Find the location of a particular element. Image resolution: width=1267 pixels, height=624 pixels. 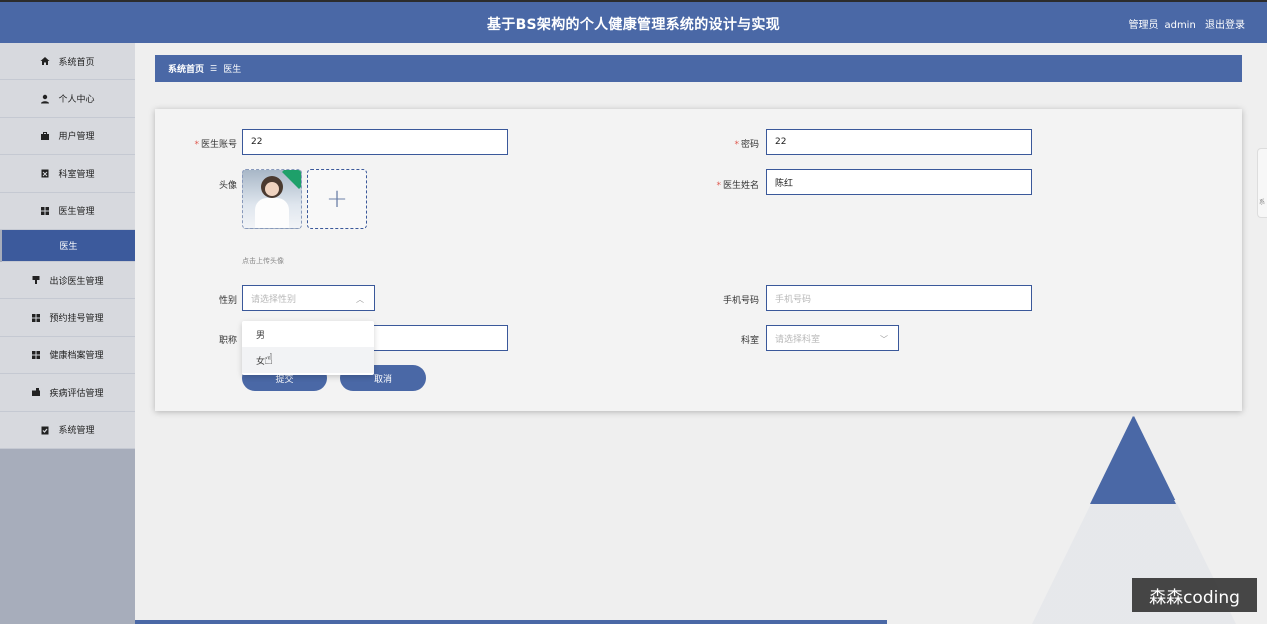

user-role: 管理员 is located at coordinates (1143, 25).